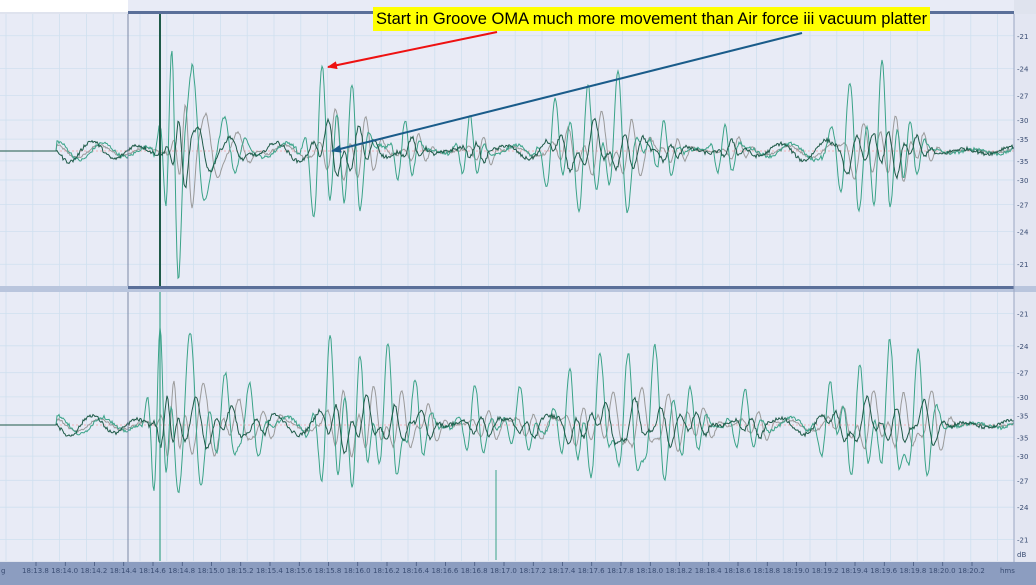 The height and width of the screenshot is (585, 1036). Describe the element at coordinates (181, 571) in the screenshot. I see `time-tick-label: 18:14.8` at that location.